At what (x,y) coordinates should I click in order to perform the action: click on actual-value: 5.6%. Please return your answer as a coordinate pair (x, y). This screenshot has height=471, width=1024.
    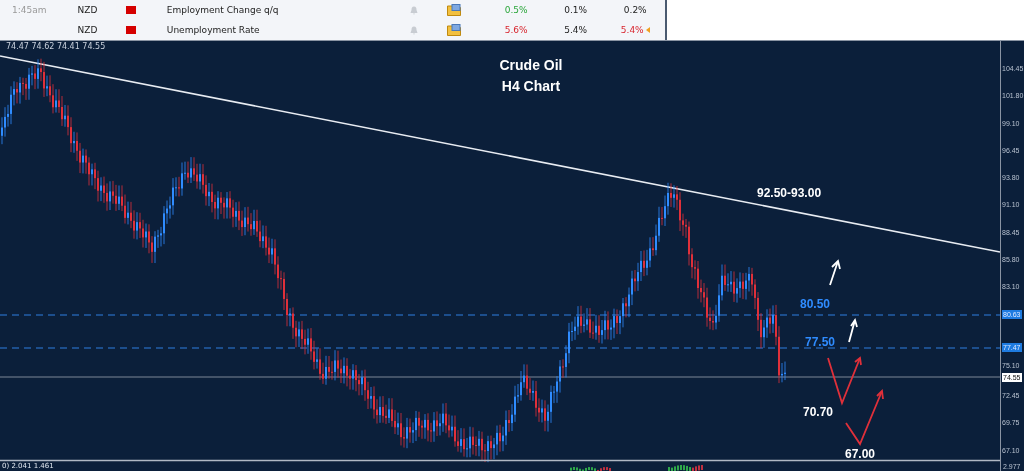
    Looking at the image, I should click on (516, 30).